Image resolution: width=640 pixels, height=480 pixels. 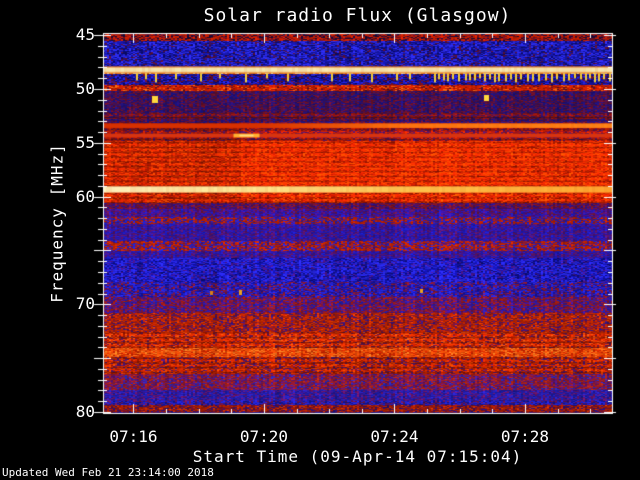 I want to click on y-axis-title: Frequency [MHz], so click(x=57, y=223).